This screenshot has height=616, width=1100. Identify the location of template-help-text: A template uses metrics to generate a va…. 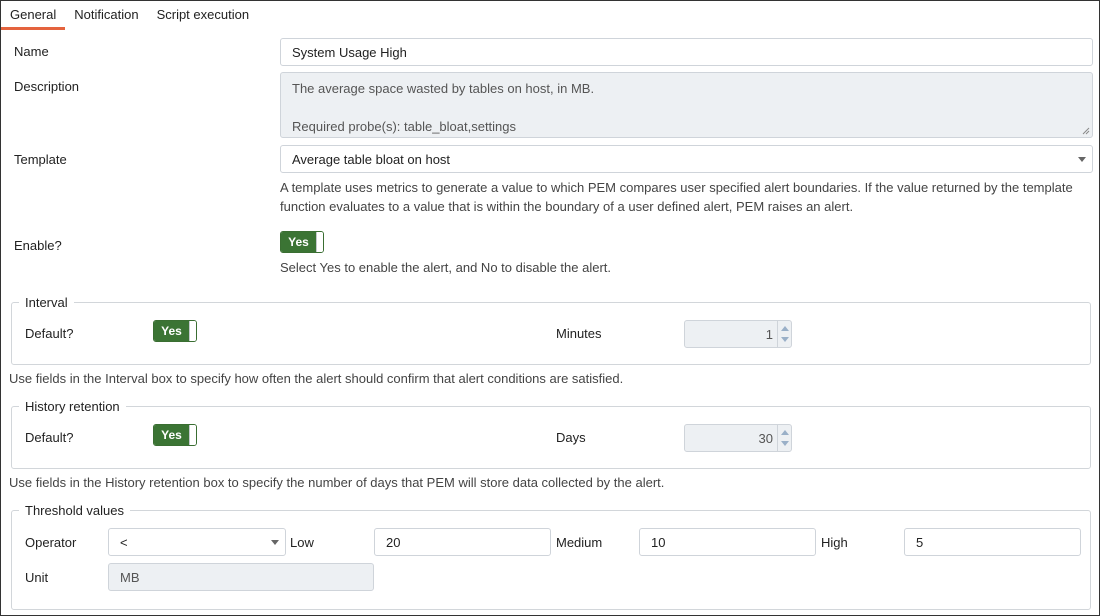
(676, 197).